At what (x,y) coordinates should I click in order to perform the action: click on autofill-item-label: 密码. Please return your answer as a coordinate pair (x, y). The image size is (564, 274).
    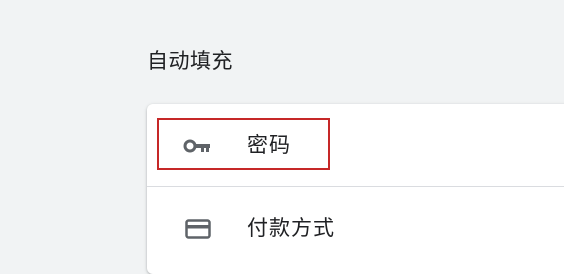
    Looking at the image, I should click on (269, 145).